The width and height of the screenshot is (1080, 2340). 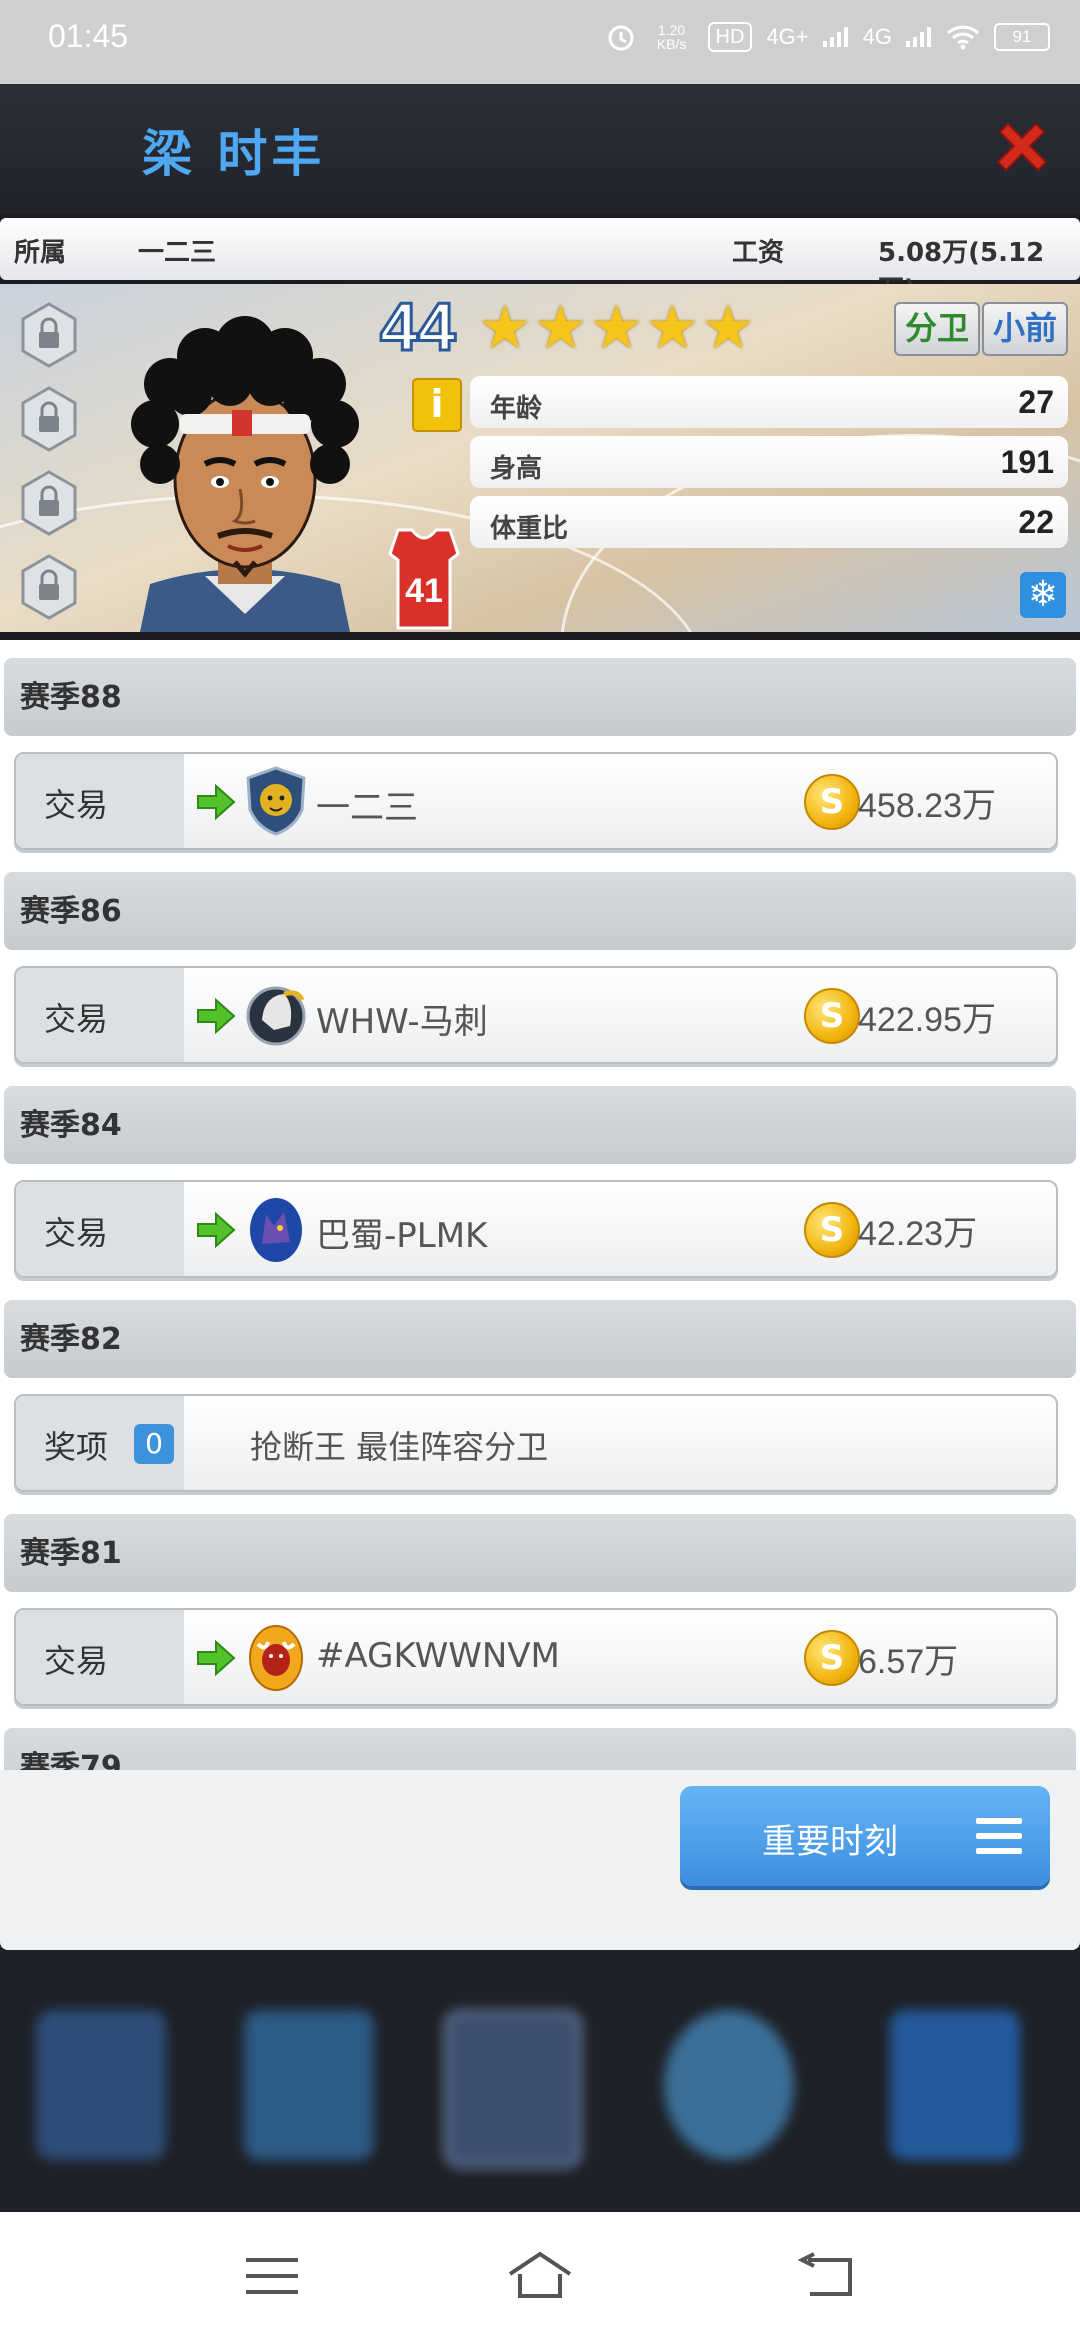 What do you see at coordinates (540, 149) in the screenshot?
I see `player-header: 梁 时丰` at bounding box center [540, 149].